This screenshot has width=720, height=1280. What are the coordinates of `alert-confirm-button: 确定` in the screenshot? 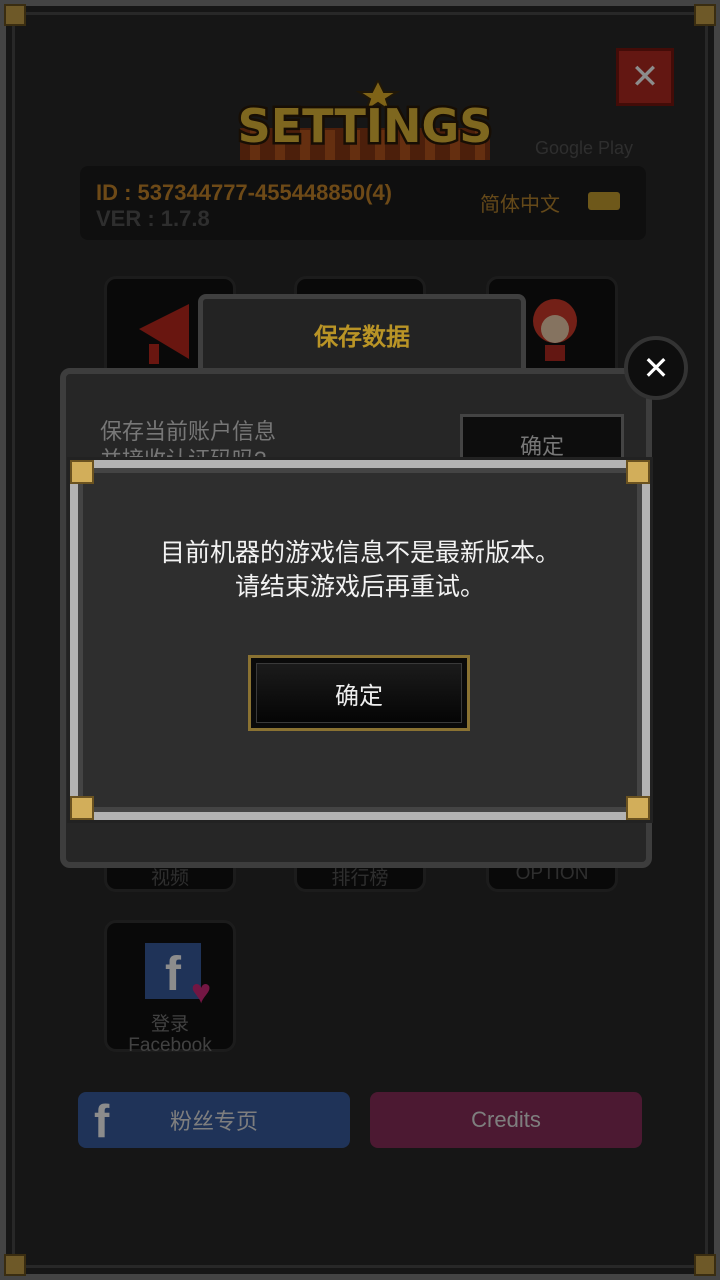 It's located at (359, 693).